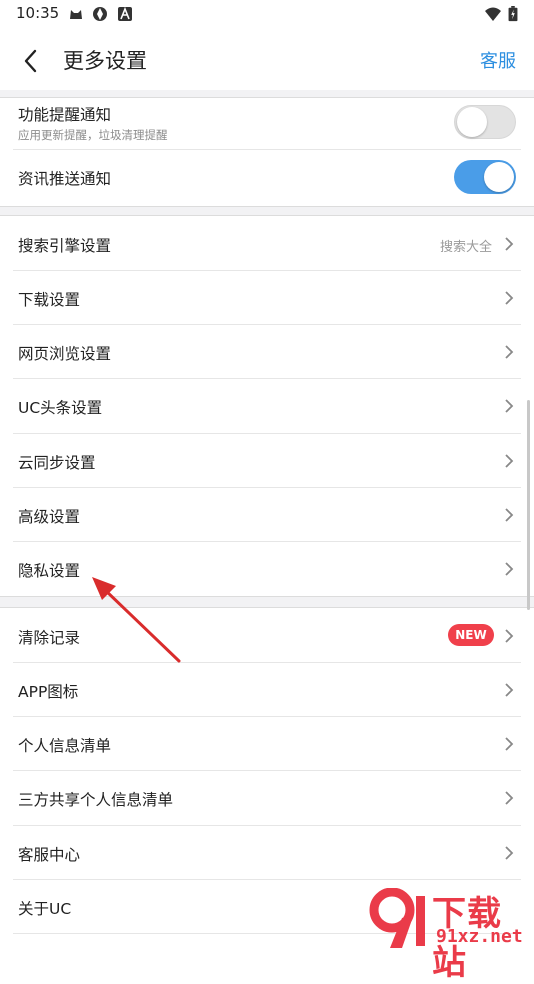 Image resolution: width=534 pixels, height=984 pixels. What do you see at coordinates (136, 620) in the screenshot?
I see `annotation-arrow-icon` at bounding box center [136, 620].